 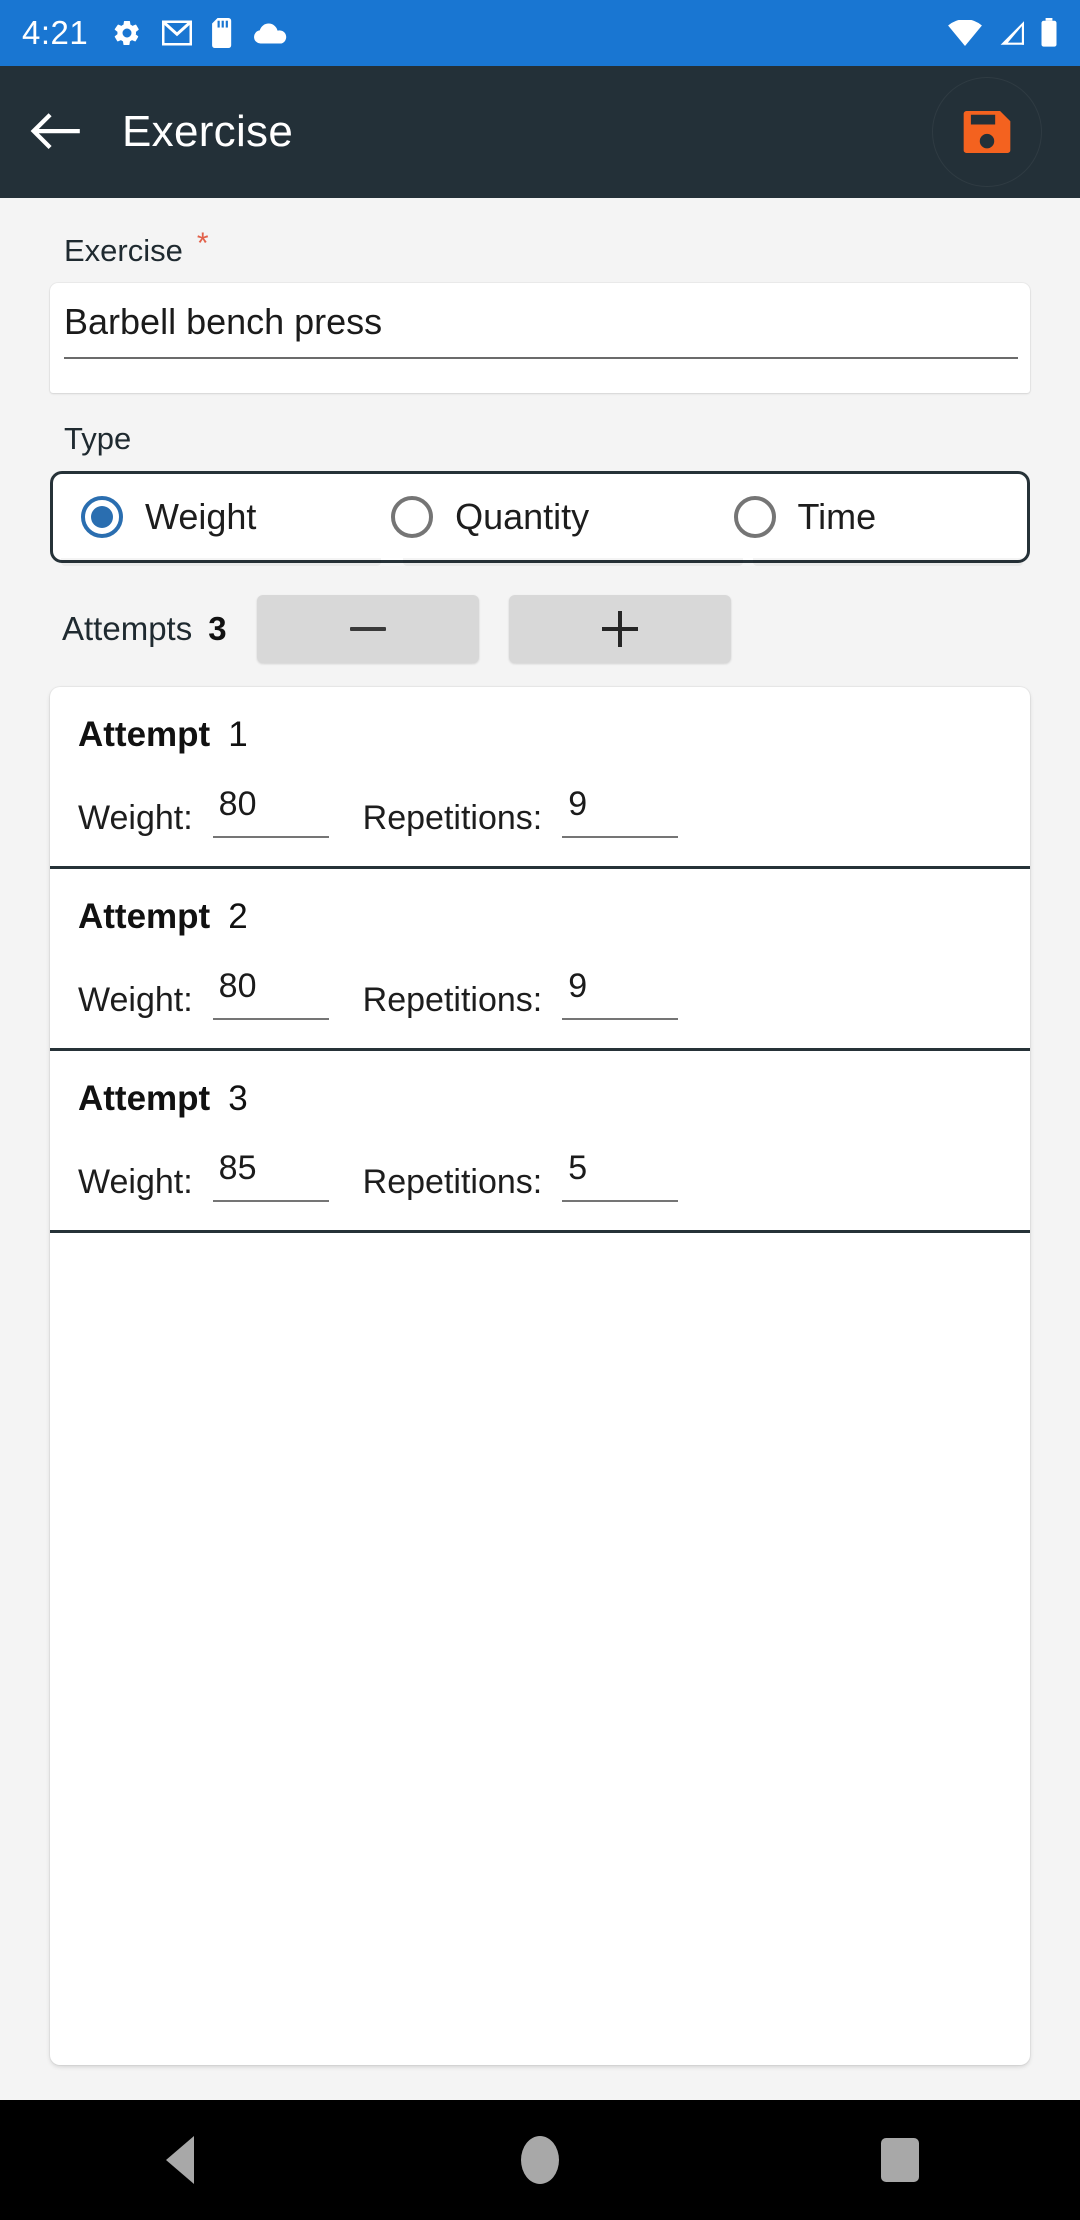 What do you see at coordinates (522, 516) in the screenshot?
I see `radio-label-quantity: Quantity` at bounding box center [522, 516].